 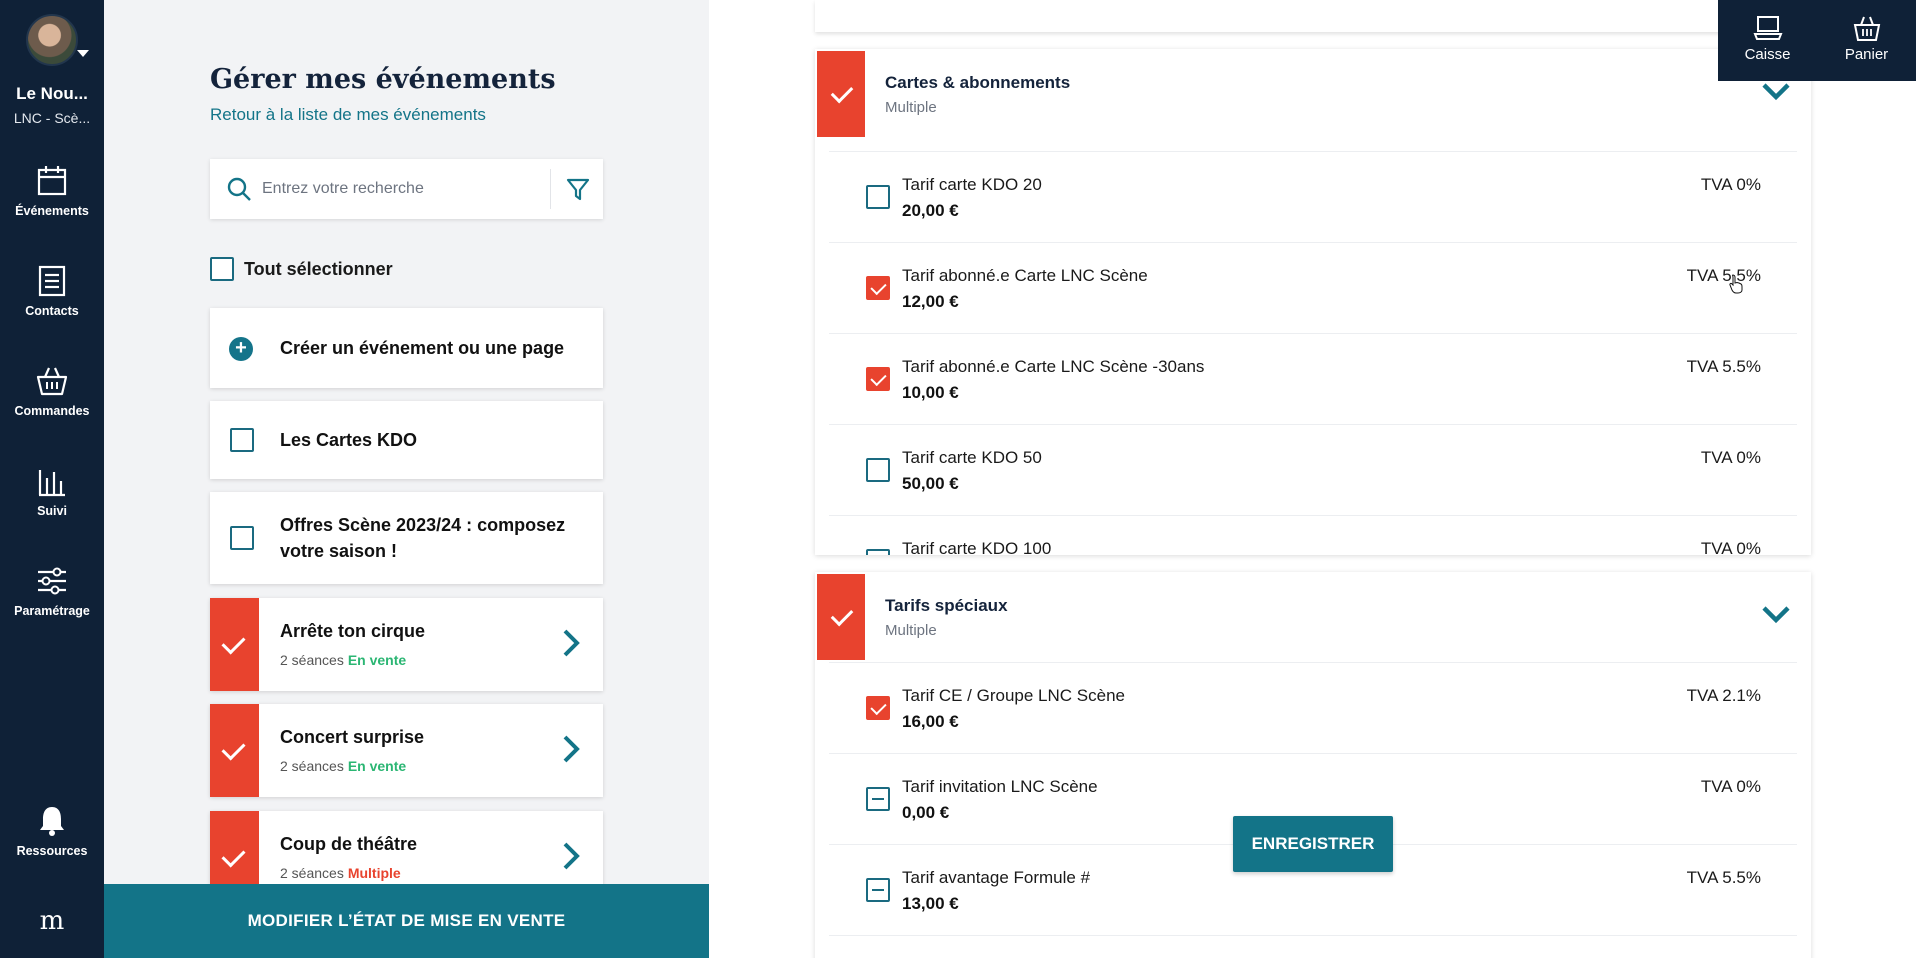 What do you see at coordinates (383, 79) in the screenshot?
I see `page-title: Gérer mes événements` at bounding box center [383, 79].